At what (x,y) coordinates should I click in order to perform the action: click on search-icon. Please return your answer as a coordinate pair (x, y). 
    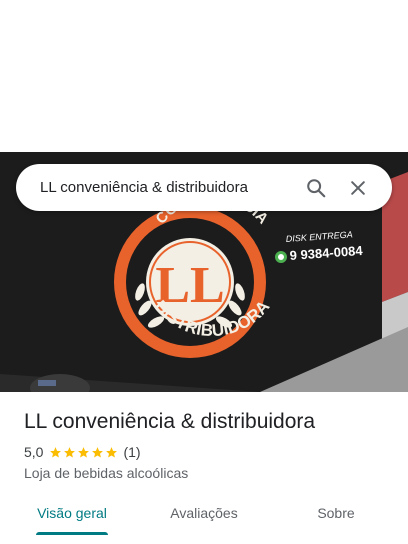
    Looking at the image, I should click on (316, 187).